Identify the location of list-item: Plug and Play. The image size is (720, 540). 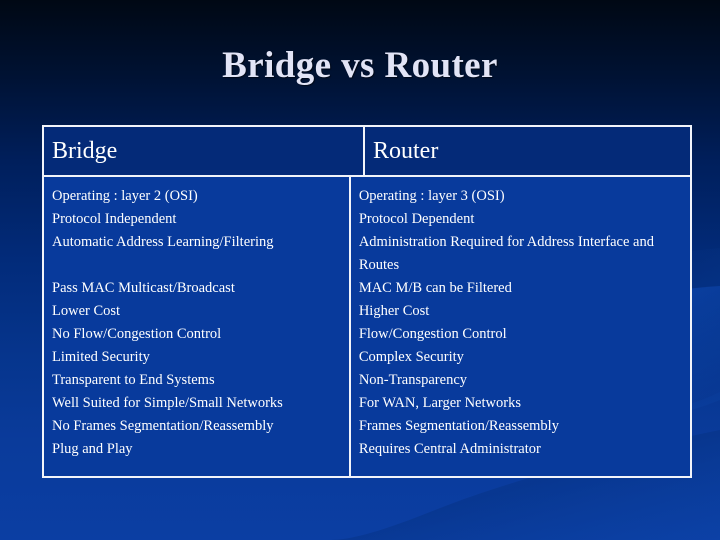
(92, 449).